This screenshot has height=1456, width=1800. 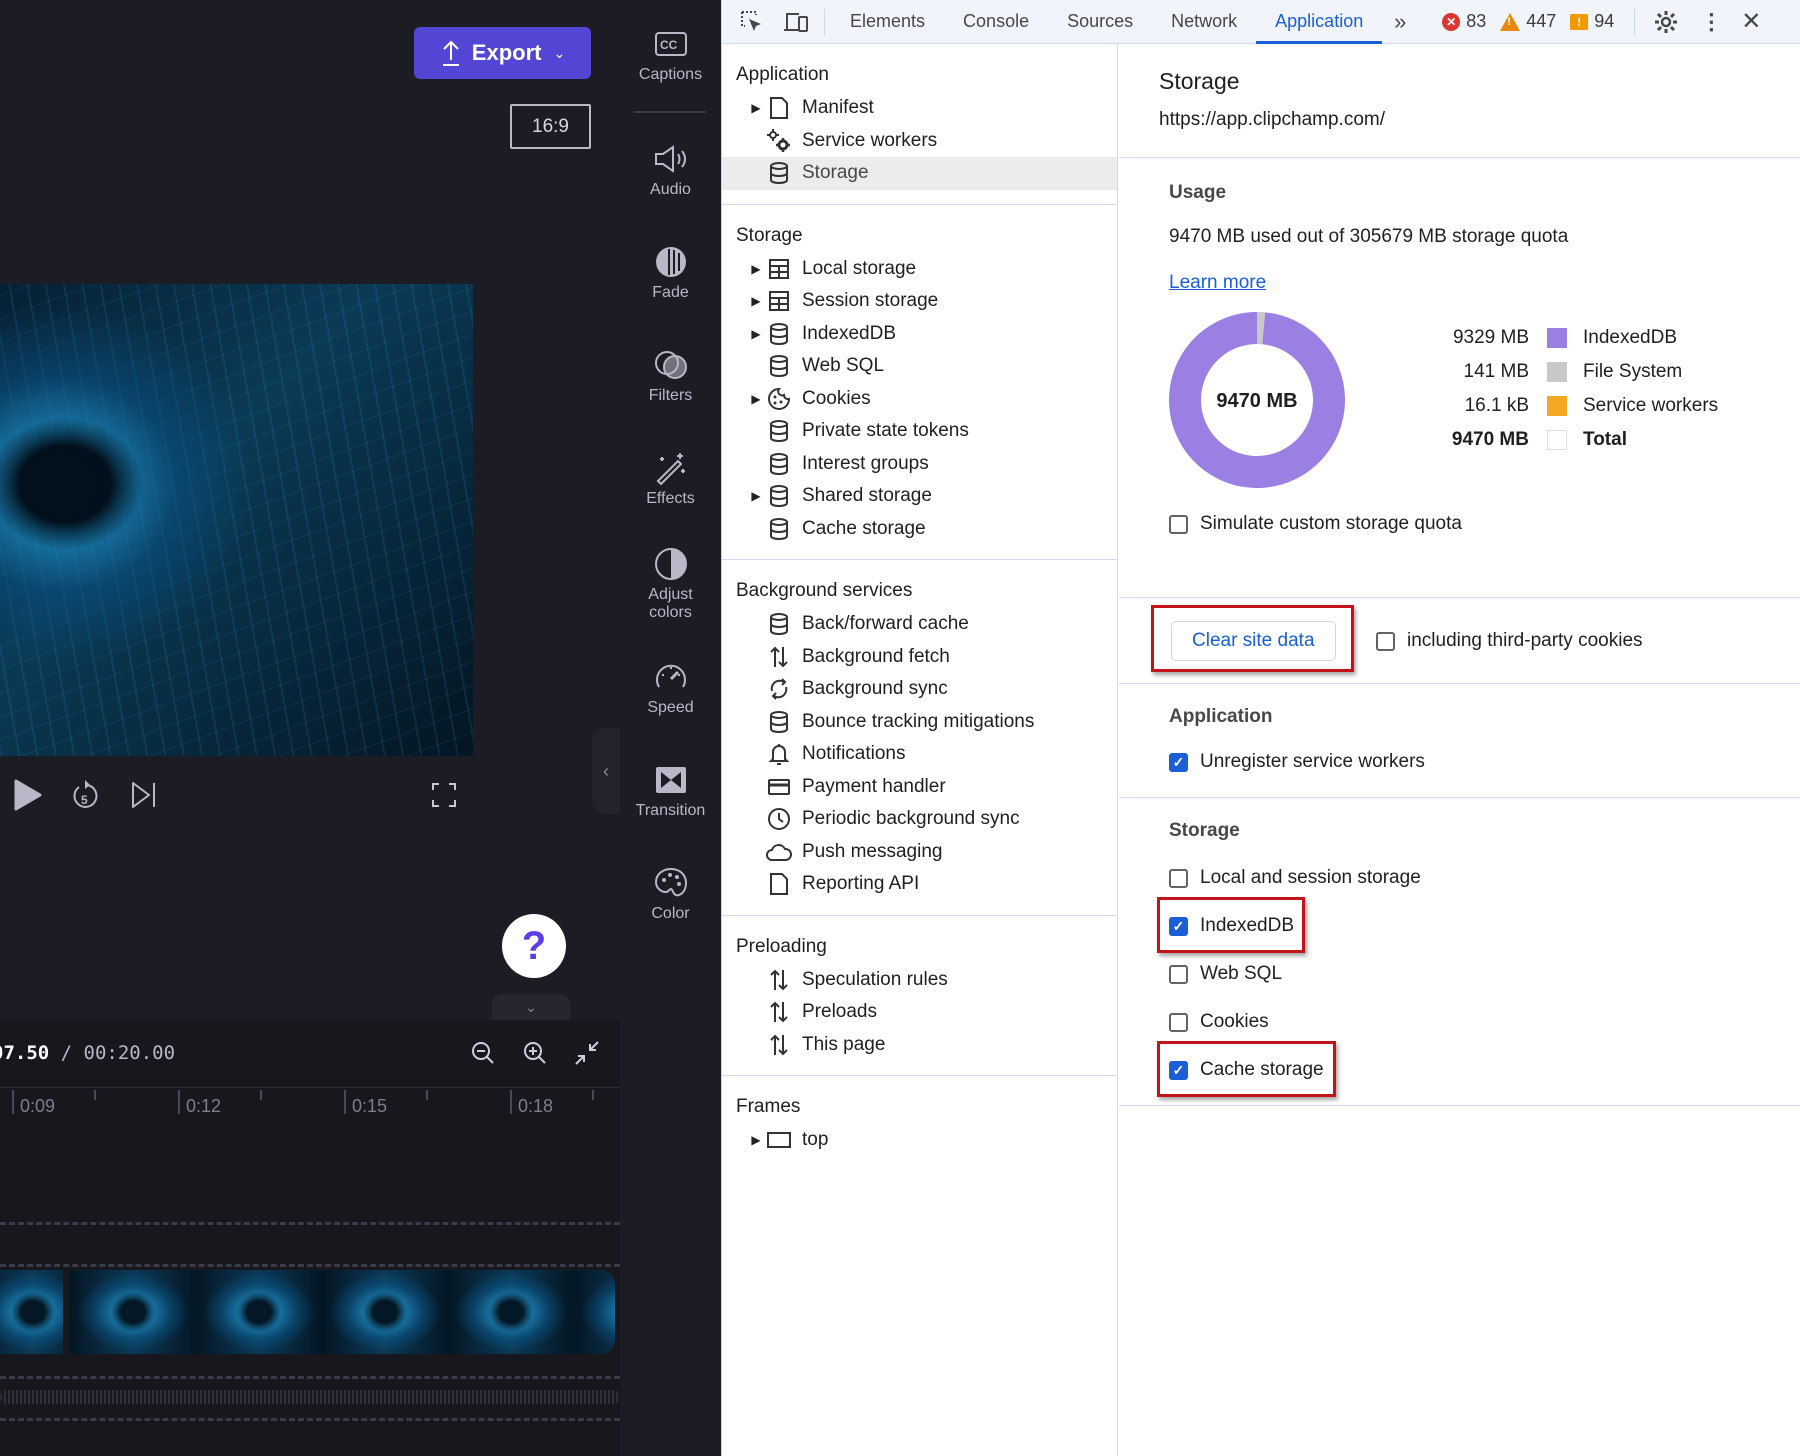 What do you see at coordinates (919, 852) in the screenshot?
I see `sidebar-item-push-messaging: Push messaging` at bounding box center [919, 852].